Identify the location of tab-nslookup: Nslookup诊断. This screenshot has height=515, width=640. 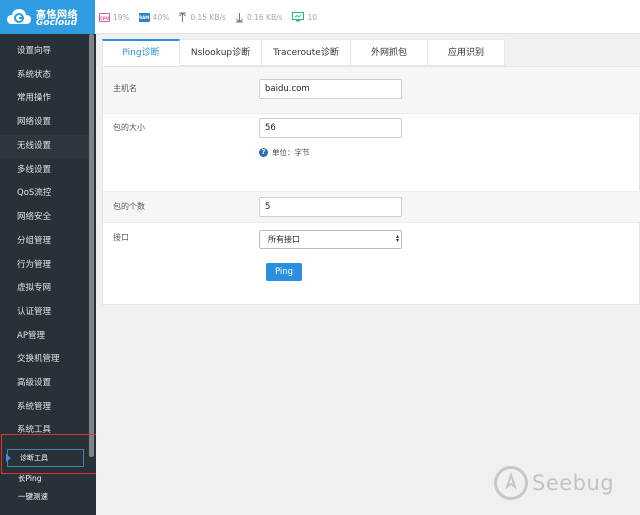
(221, 52).